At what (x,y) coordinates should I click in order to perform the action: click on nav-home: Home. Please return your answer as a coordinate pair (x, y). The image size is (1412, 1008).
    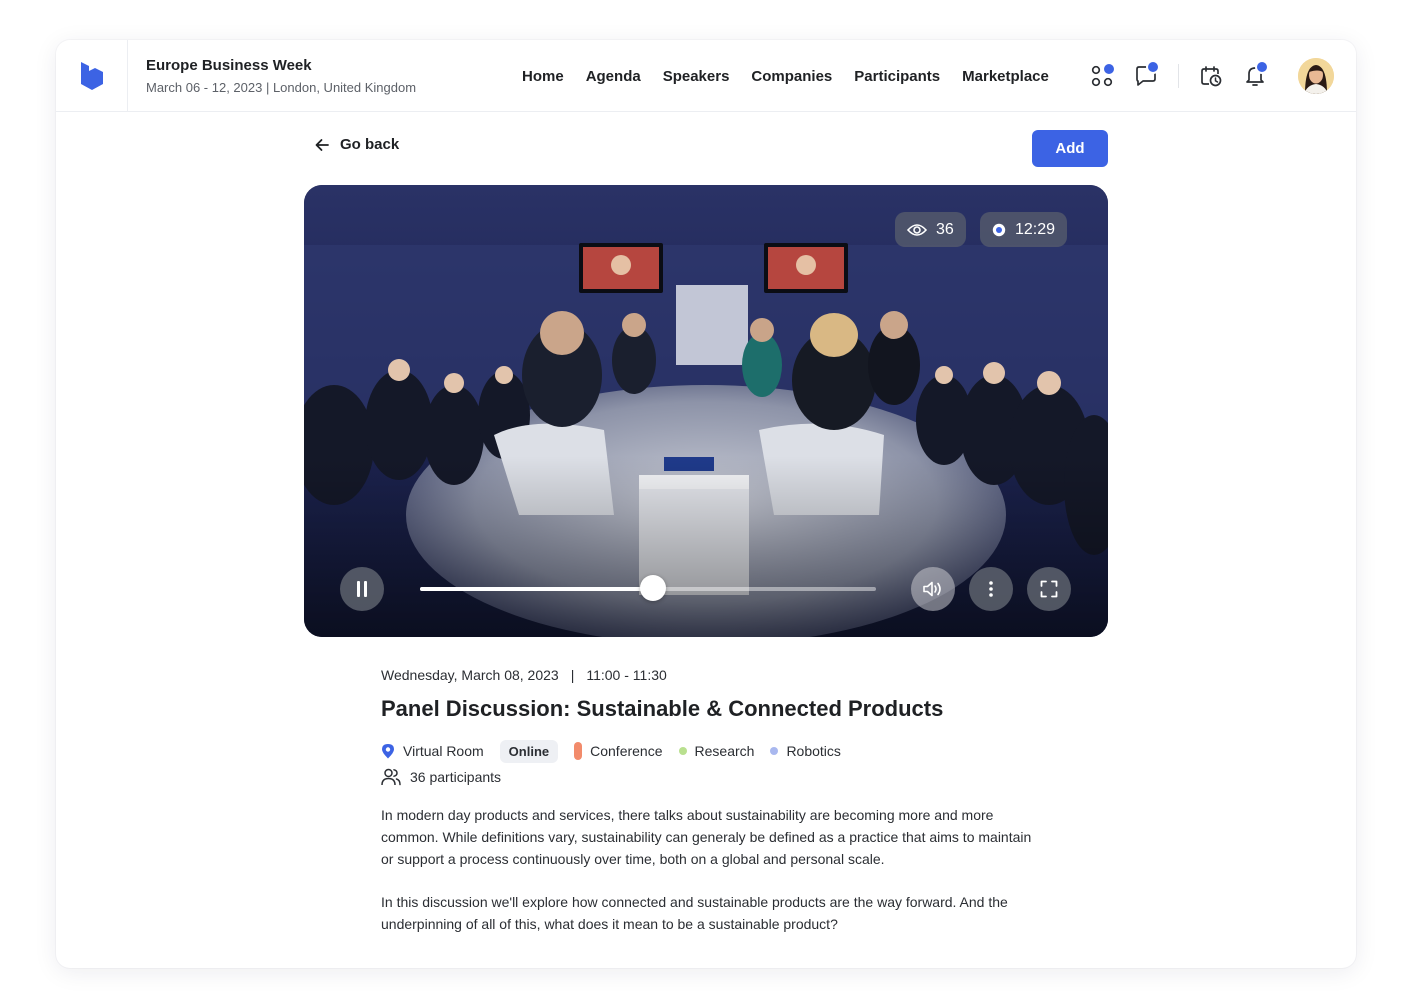
    Looking at the image, I should click on (543, 76).